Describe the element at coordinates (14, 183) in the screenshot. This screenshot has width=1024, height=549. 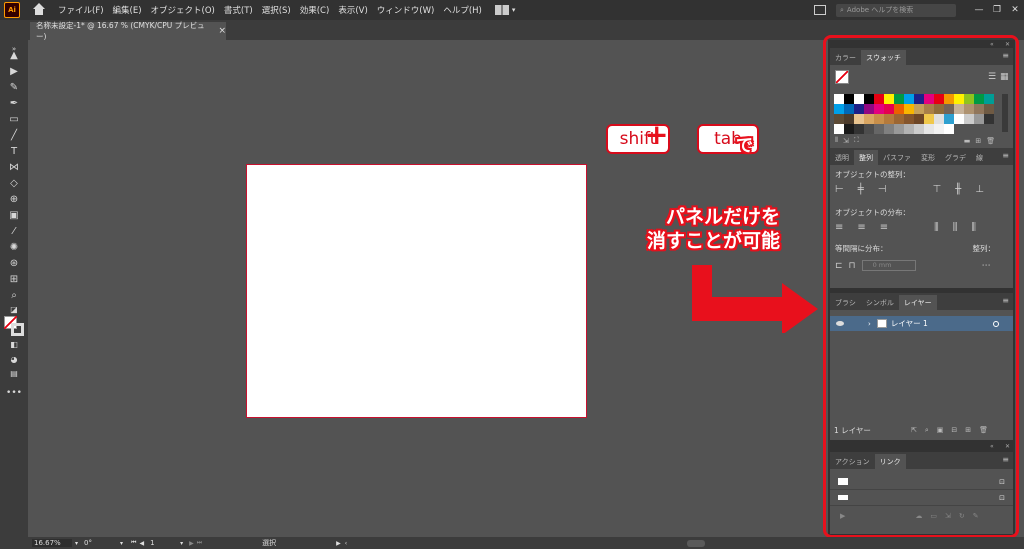
I see `eraser-tool-icon: ◇` at that location.